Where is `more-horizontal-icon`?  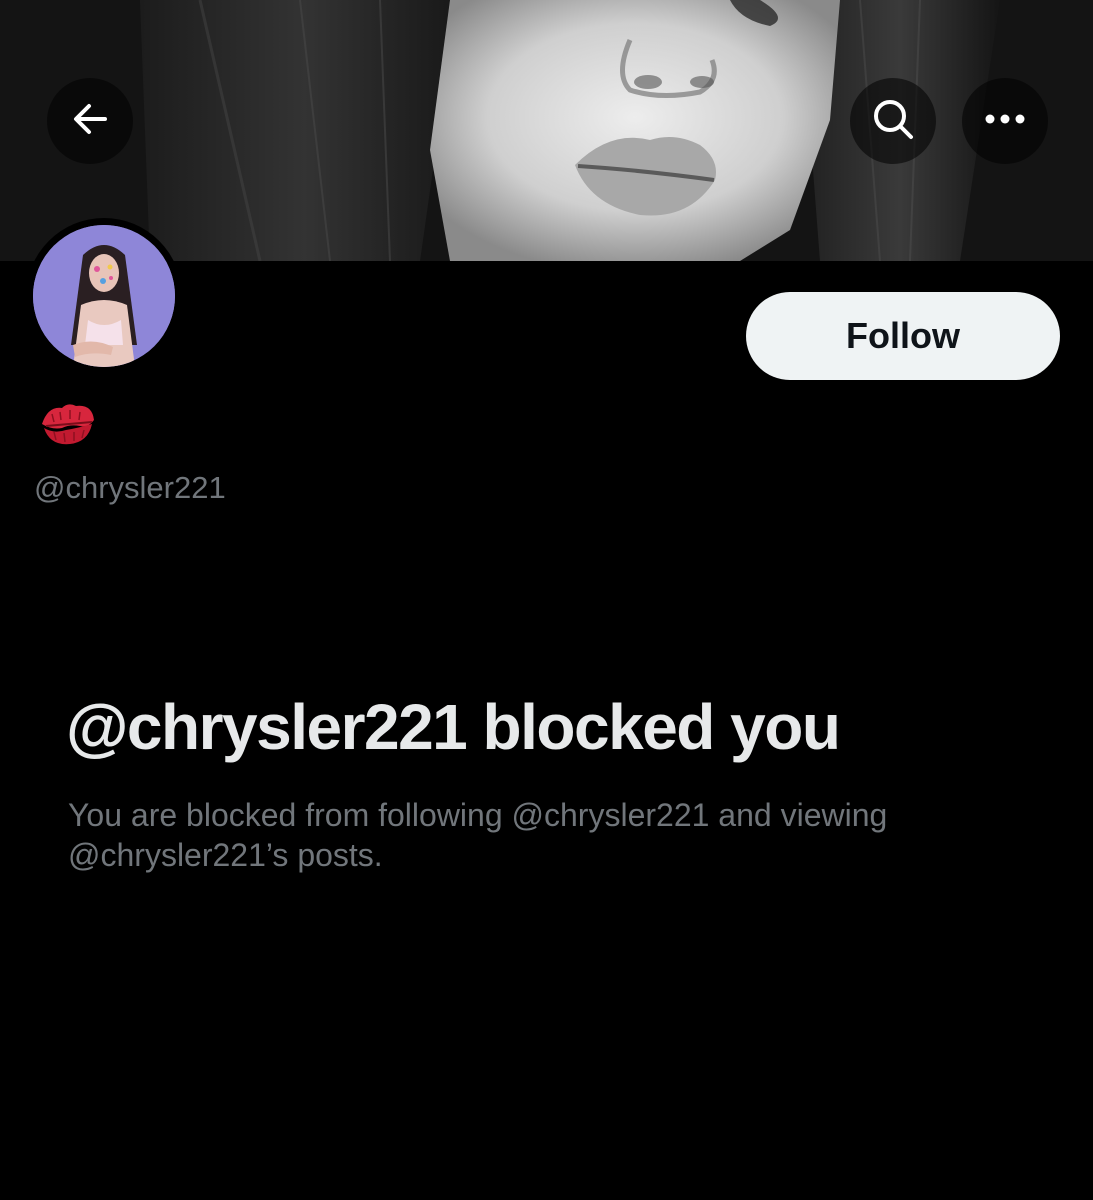
more-horizontal-icon is located at coordinates (1005, 121).